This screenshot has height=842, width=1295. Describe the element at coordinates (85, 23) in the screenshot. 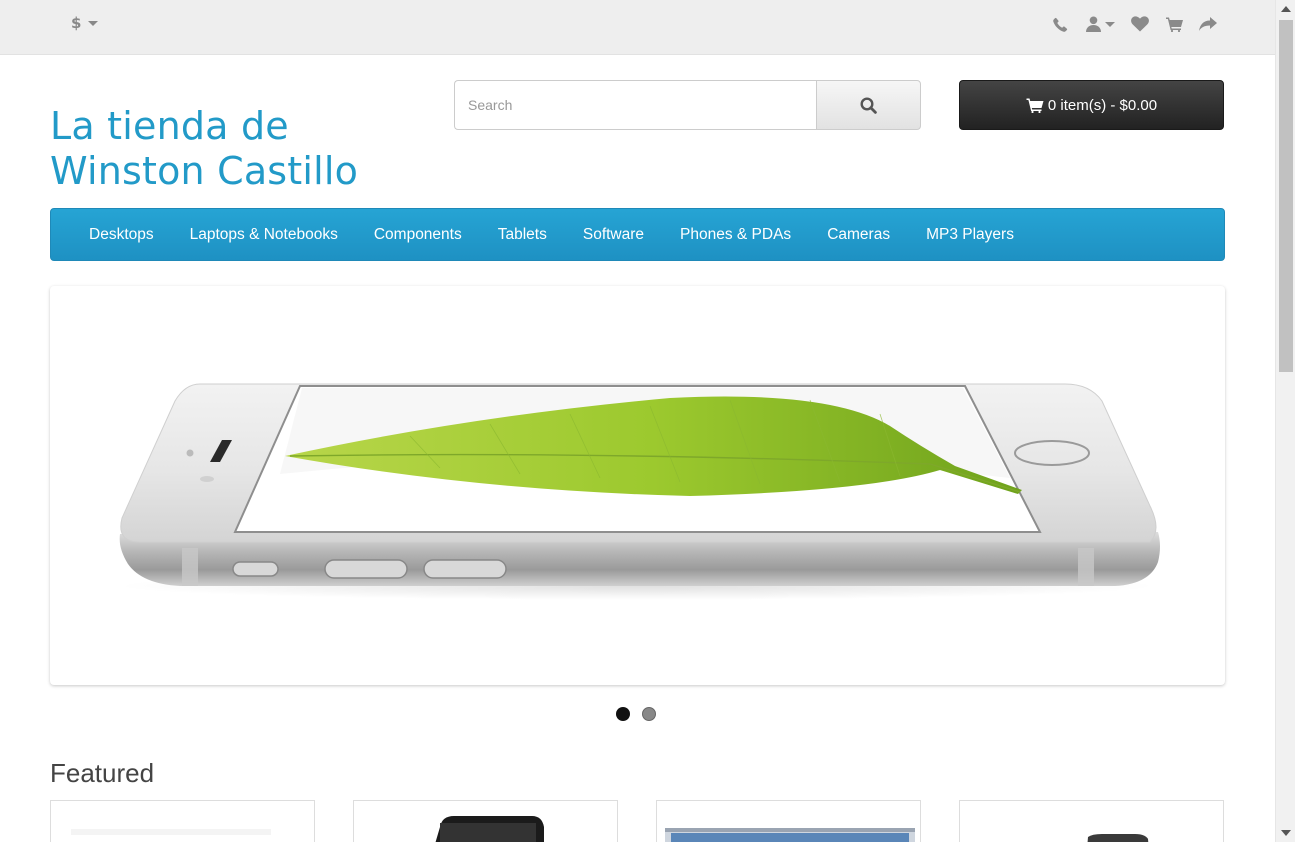

I see `currency-dropdown: $` at that location.